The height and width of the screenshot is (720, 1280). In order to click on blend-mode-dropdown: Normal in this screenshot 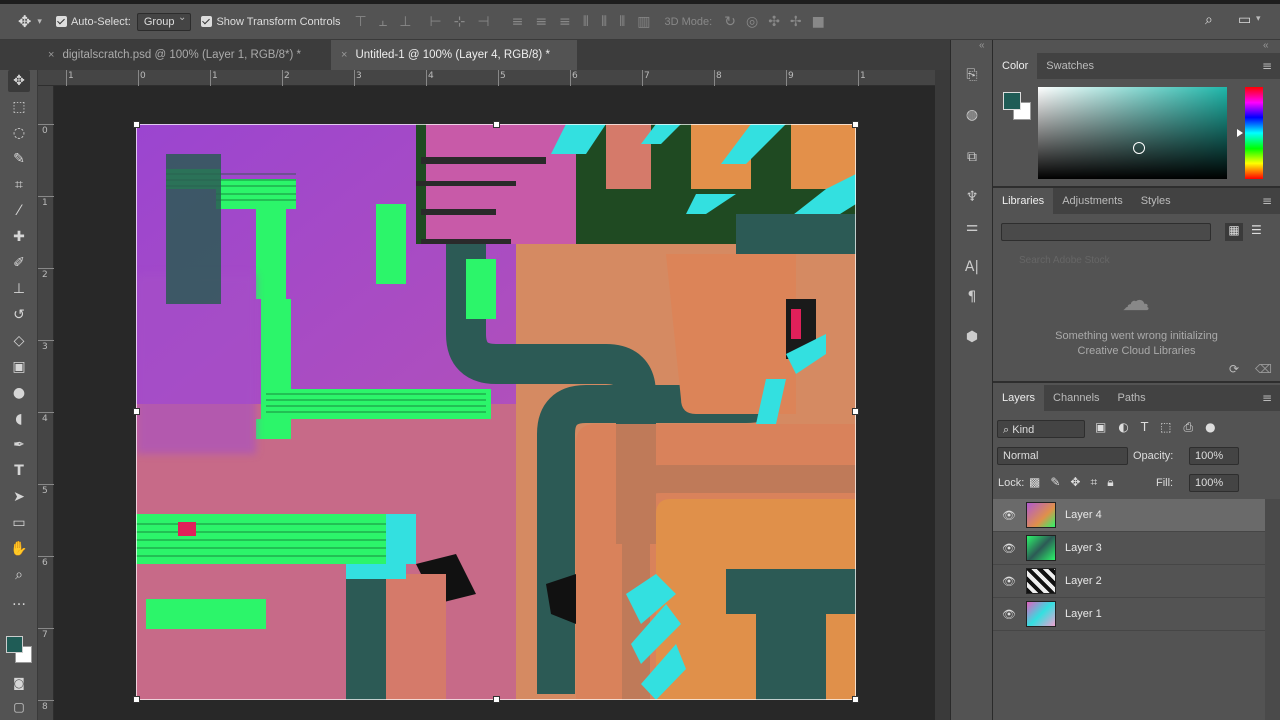, I will do `click(1062, 456)`.